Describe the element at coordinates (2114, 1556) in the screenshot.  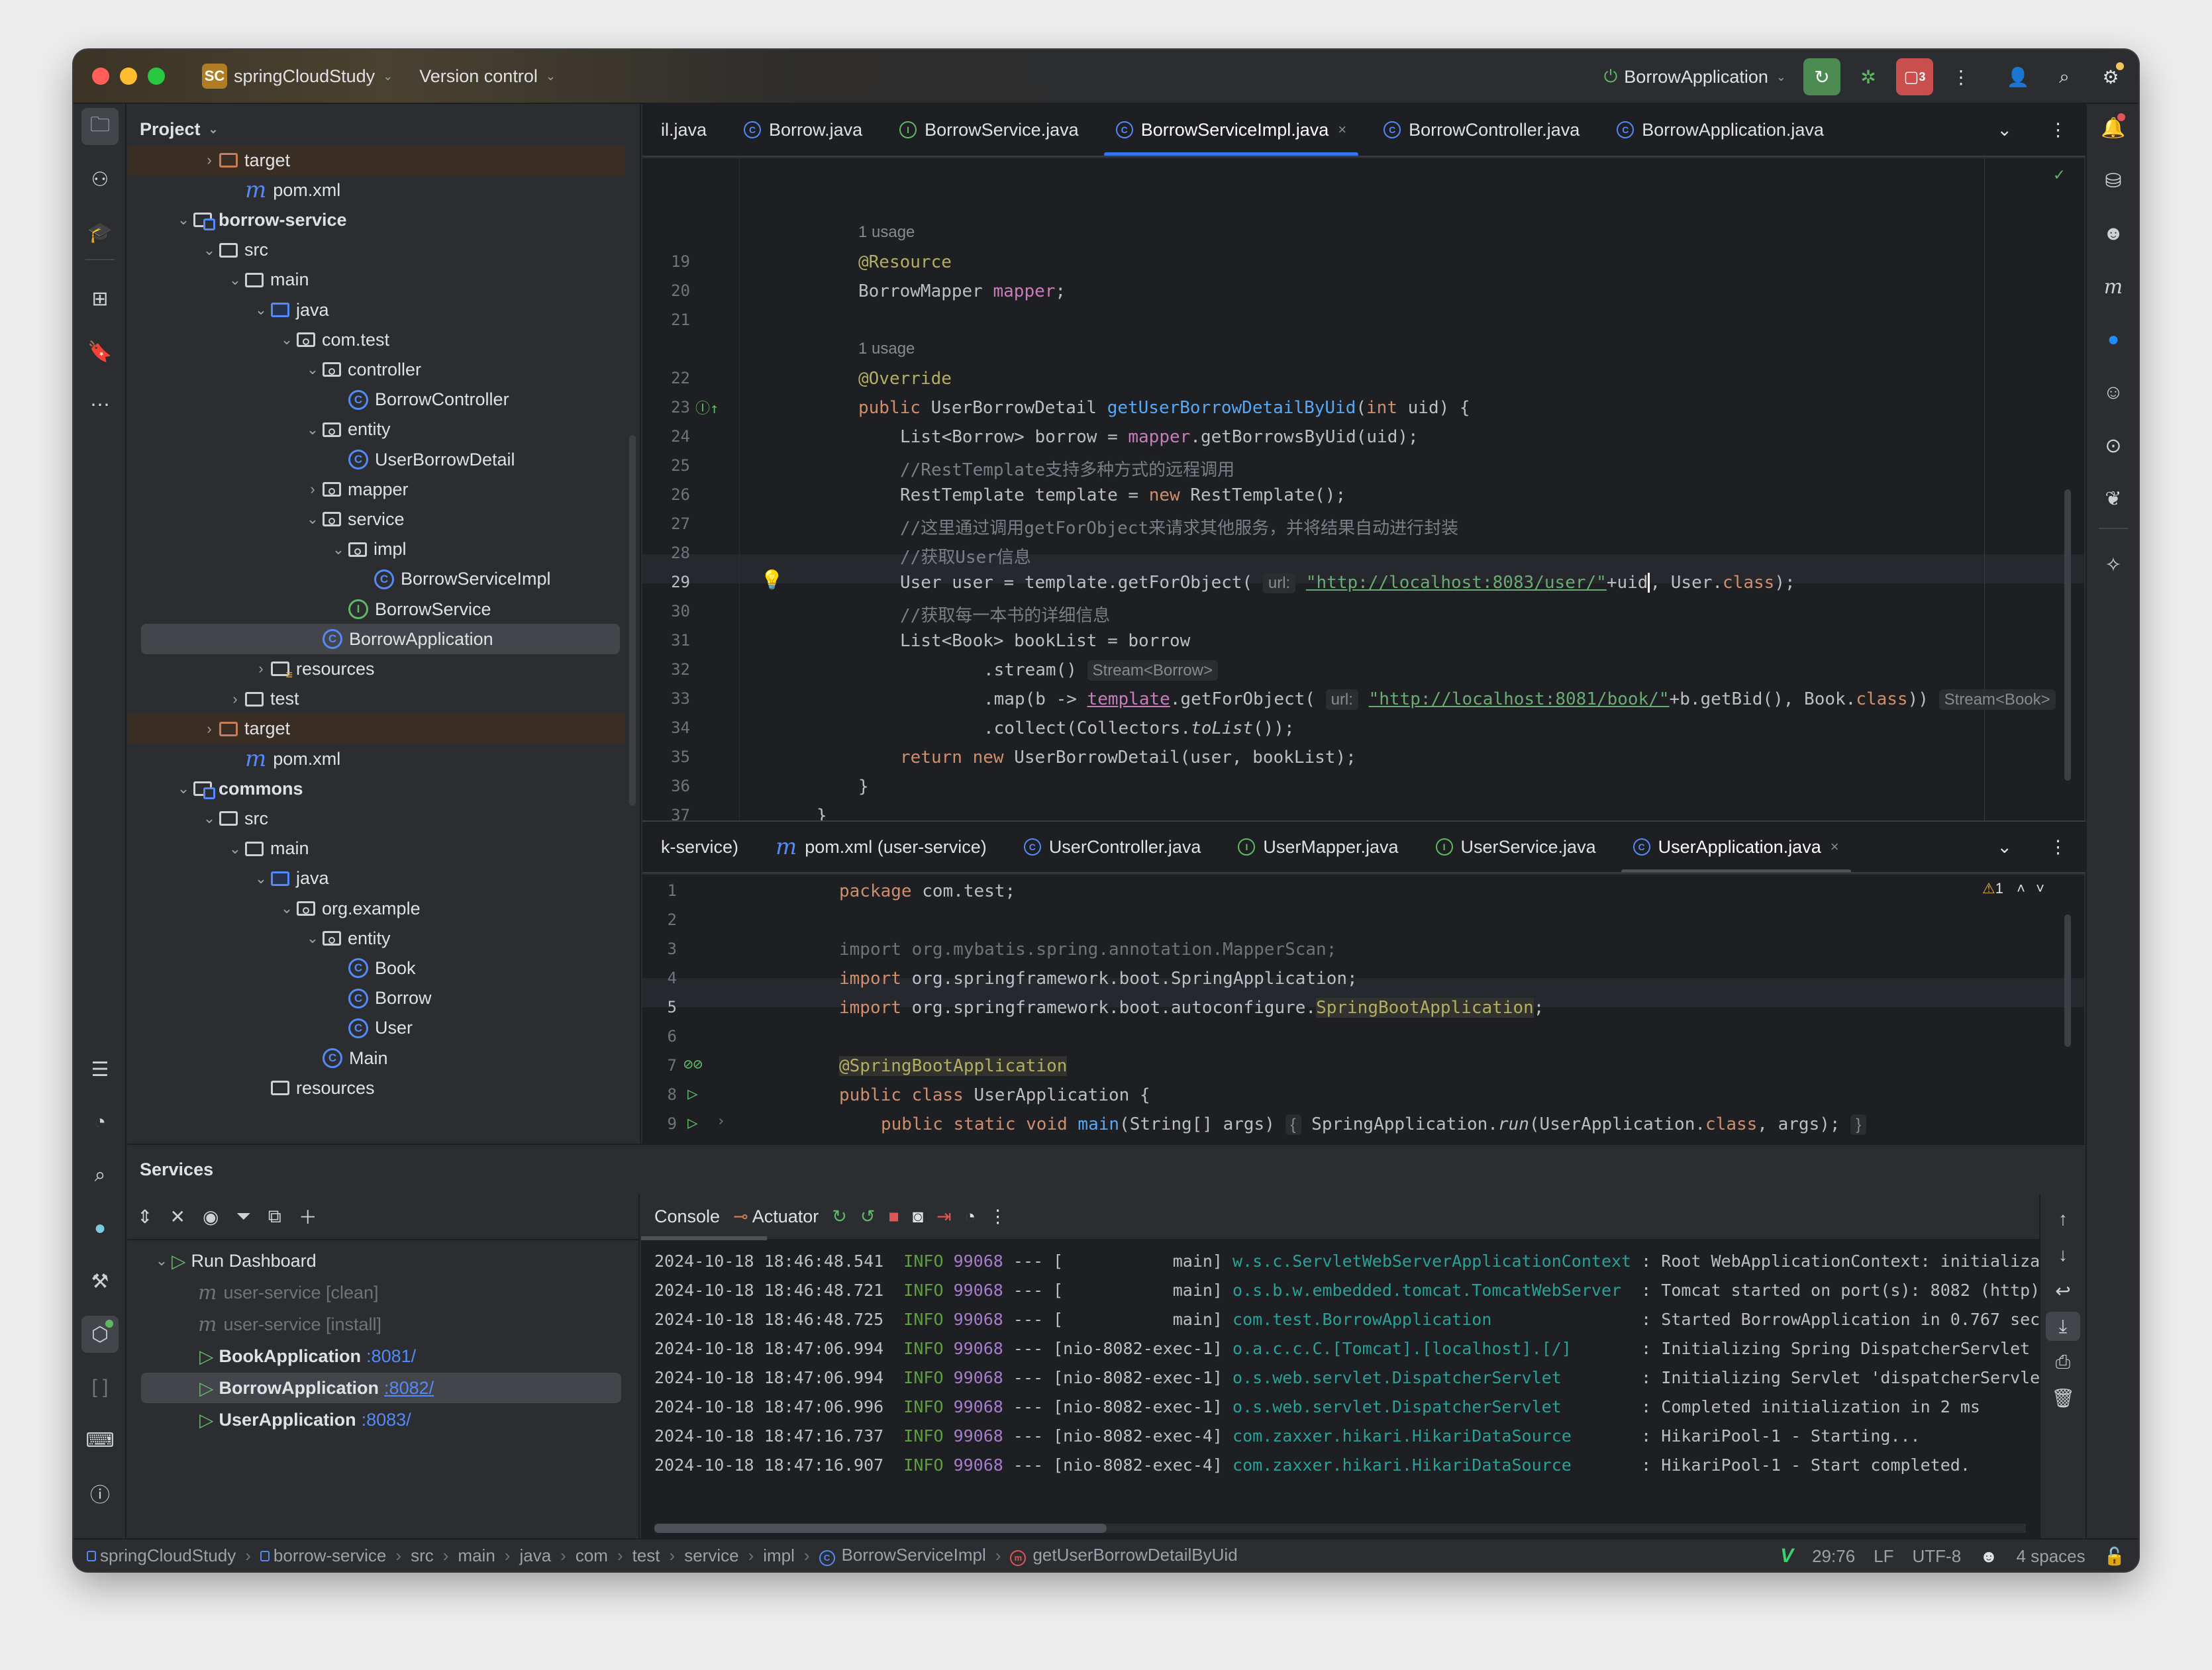
I see `unlock-icon: 🔓` at that location.